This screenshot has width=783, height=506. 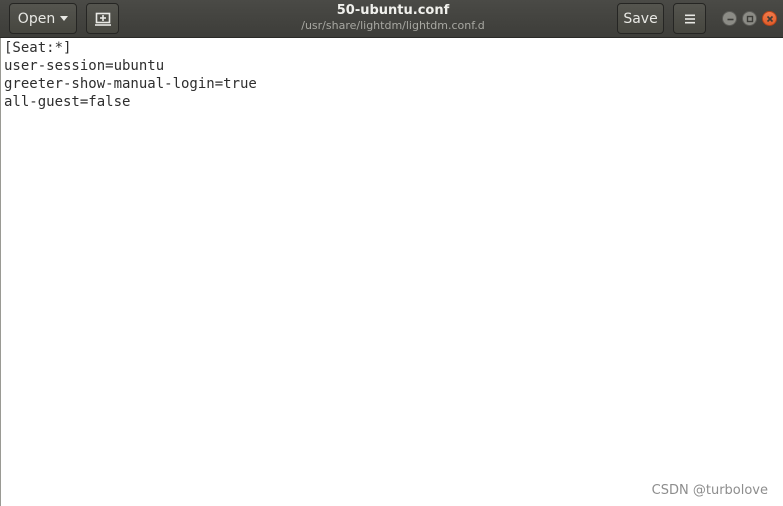 What do you see at coordinates (392, 102) in the screenshot?
I see `text-line: all-guest=false` at bounding box center [392, 102].